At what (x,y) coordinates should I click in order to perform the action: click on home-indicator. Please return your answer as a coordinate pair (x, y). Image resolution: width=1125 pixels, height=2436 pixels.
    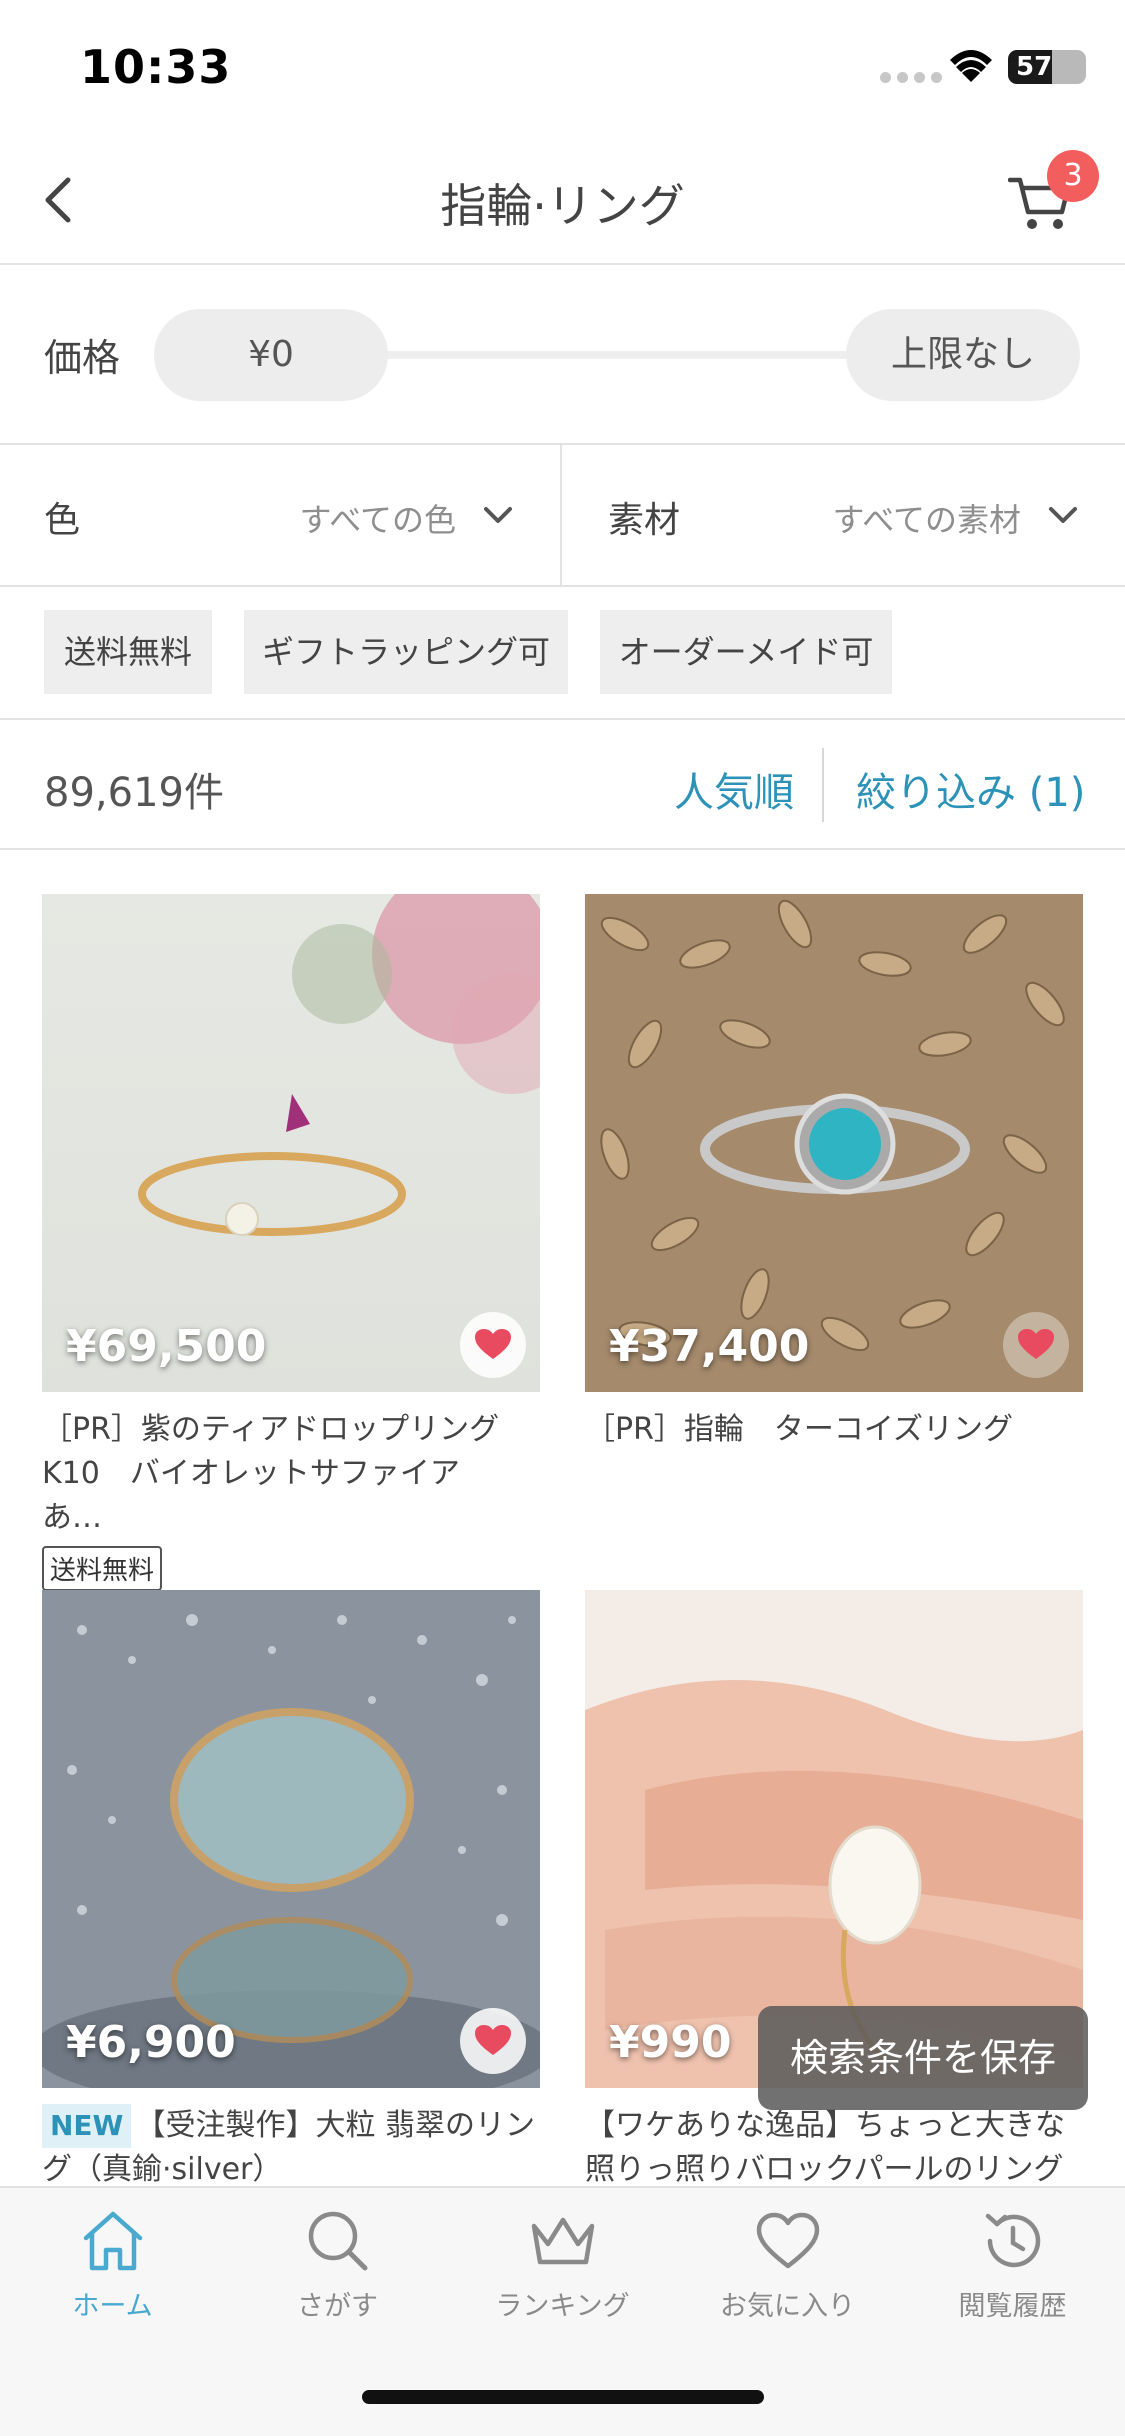
    Looking at the image, I should click on (563, 2397).